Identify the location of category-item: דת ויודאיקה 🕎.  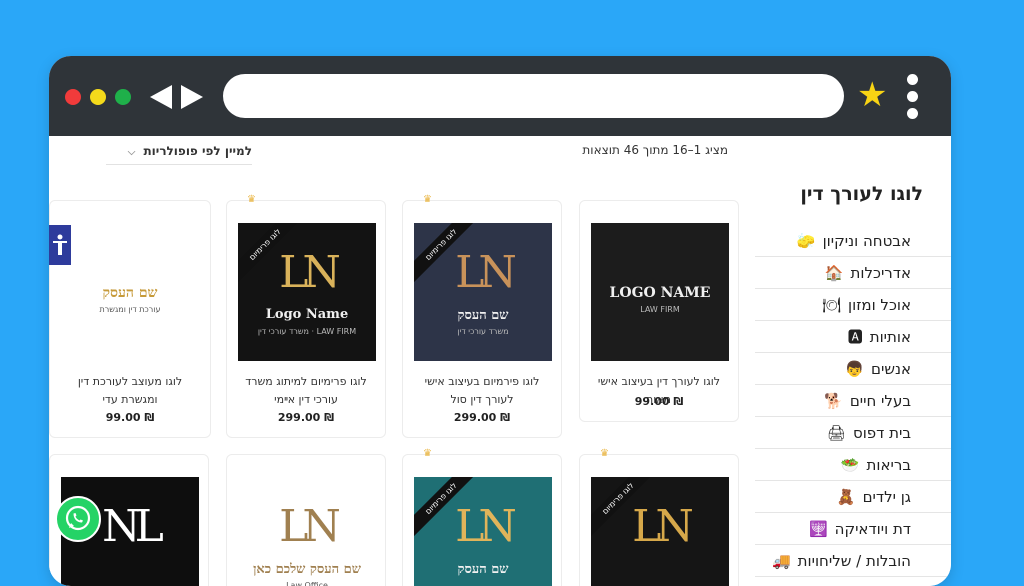
(853, 529).